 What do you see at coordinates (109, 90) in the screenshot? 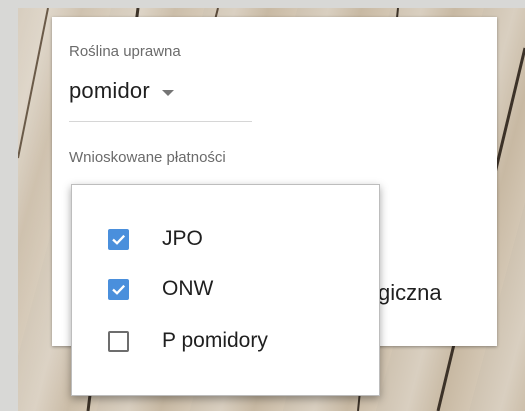
I see `crop-select-value: pomidor` at bounding box center [109, 90].